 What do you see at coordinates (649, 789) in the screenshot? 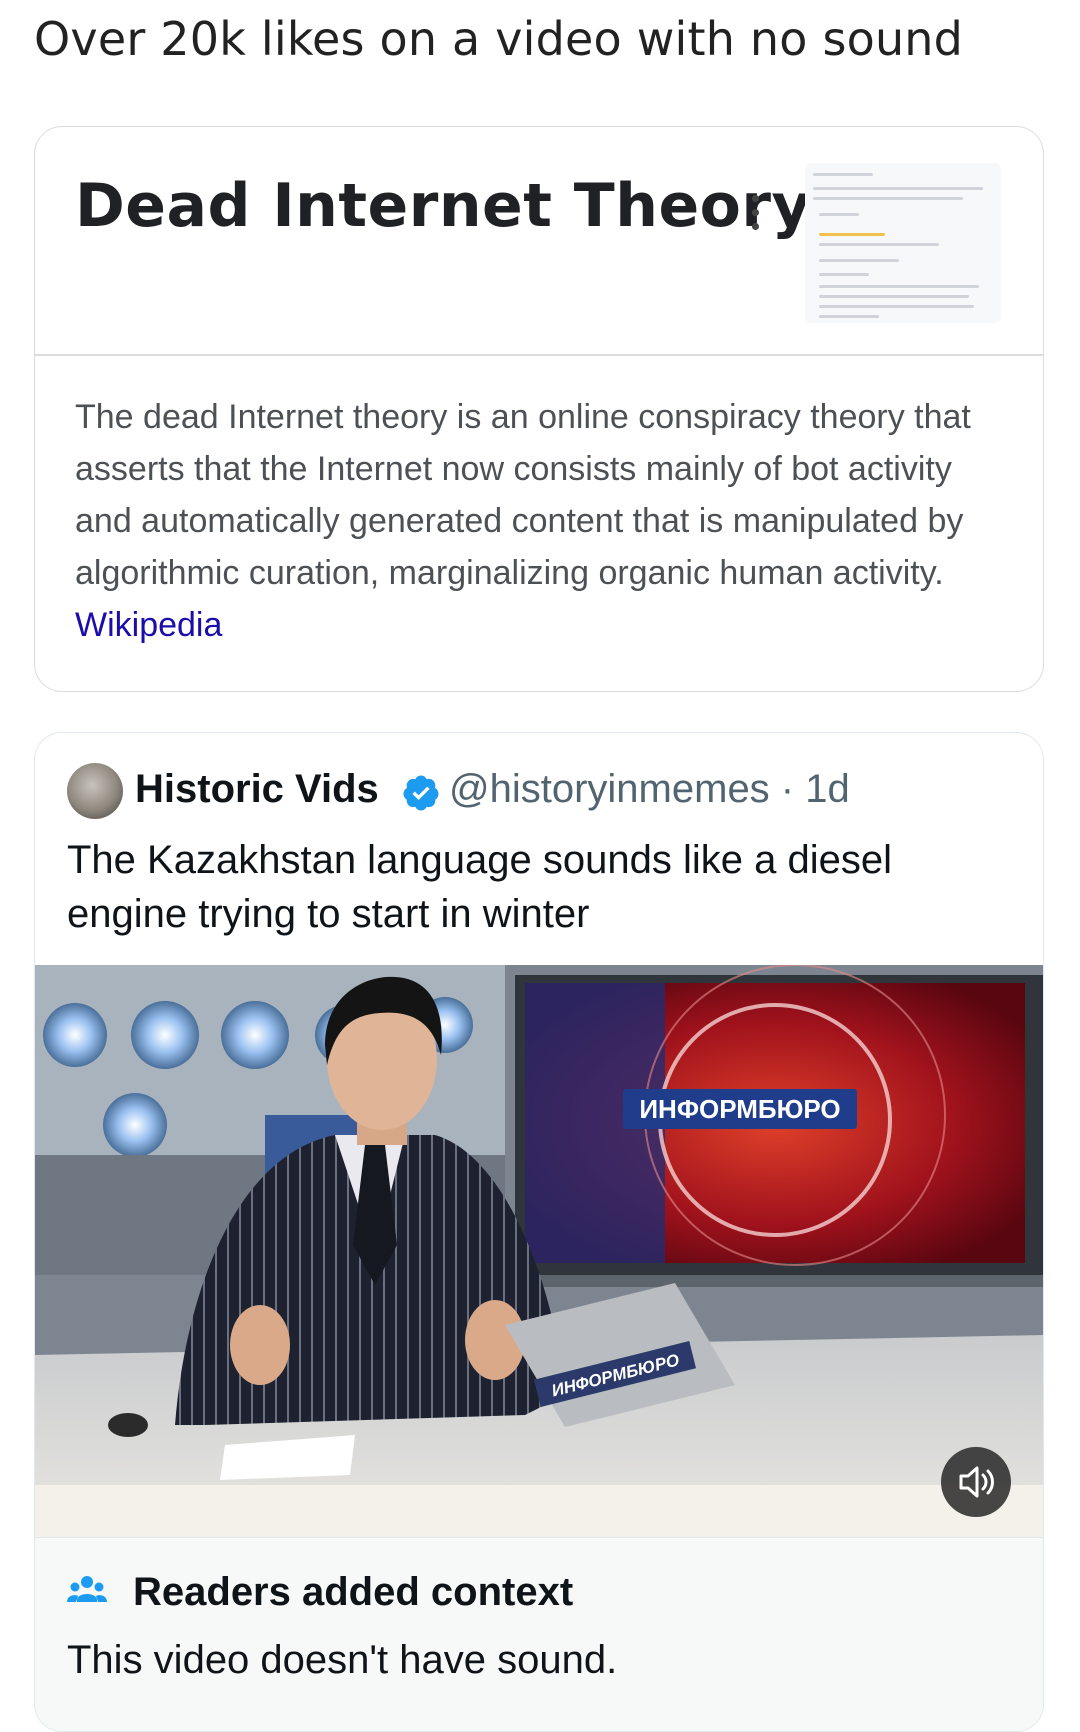
I see `author-handle-and-time: @historyinmemes · 1d` at bounding box center [649, 789].